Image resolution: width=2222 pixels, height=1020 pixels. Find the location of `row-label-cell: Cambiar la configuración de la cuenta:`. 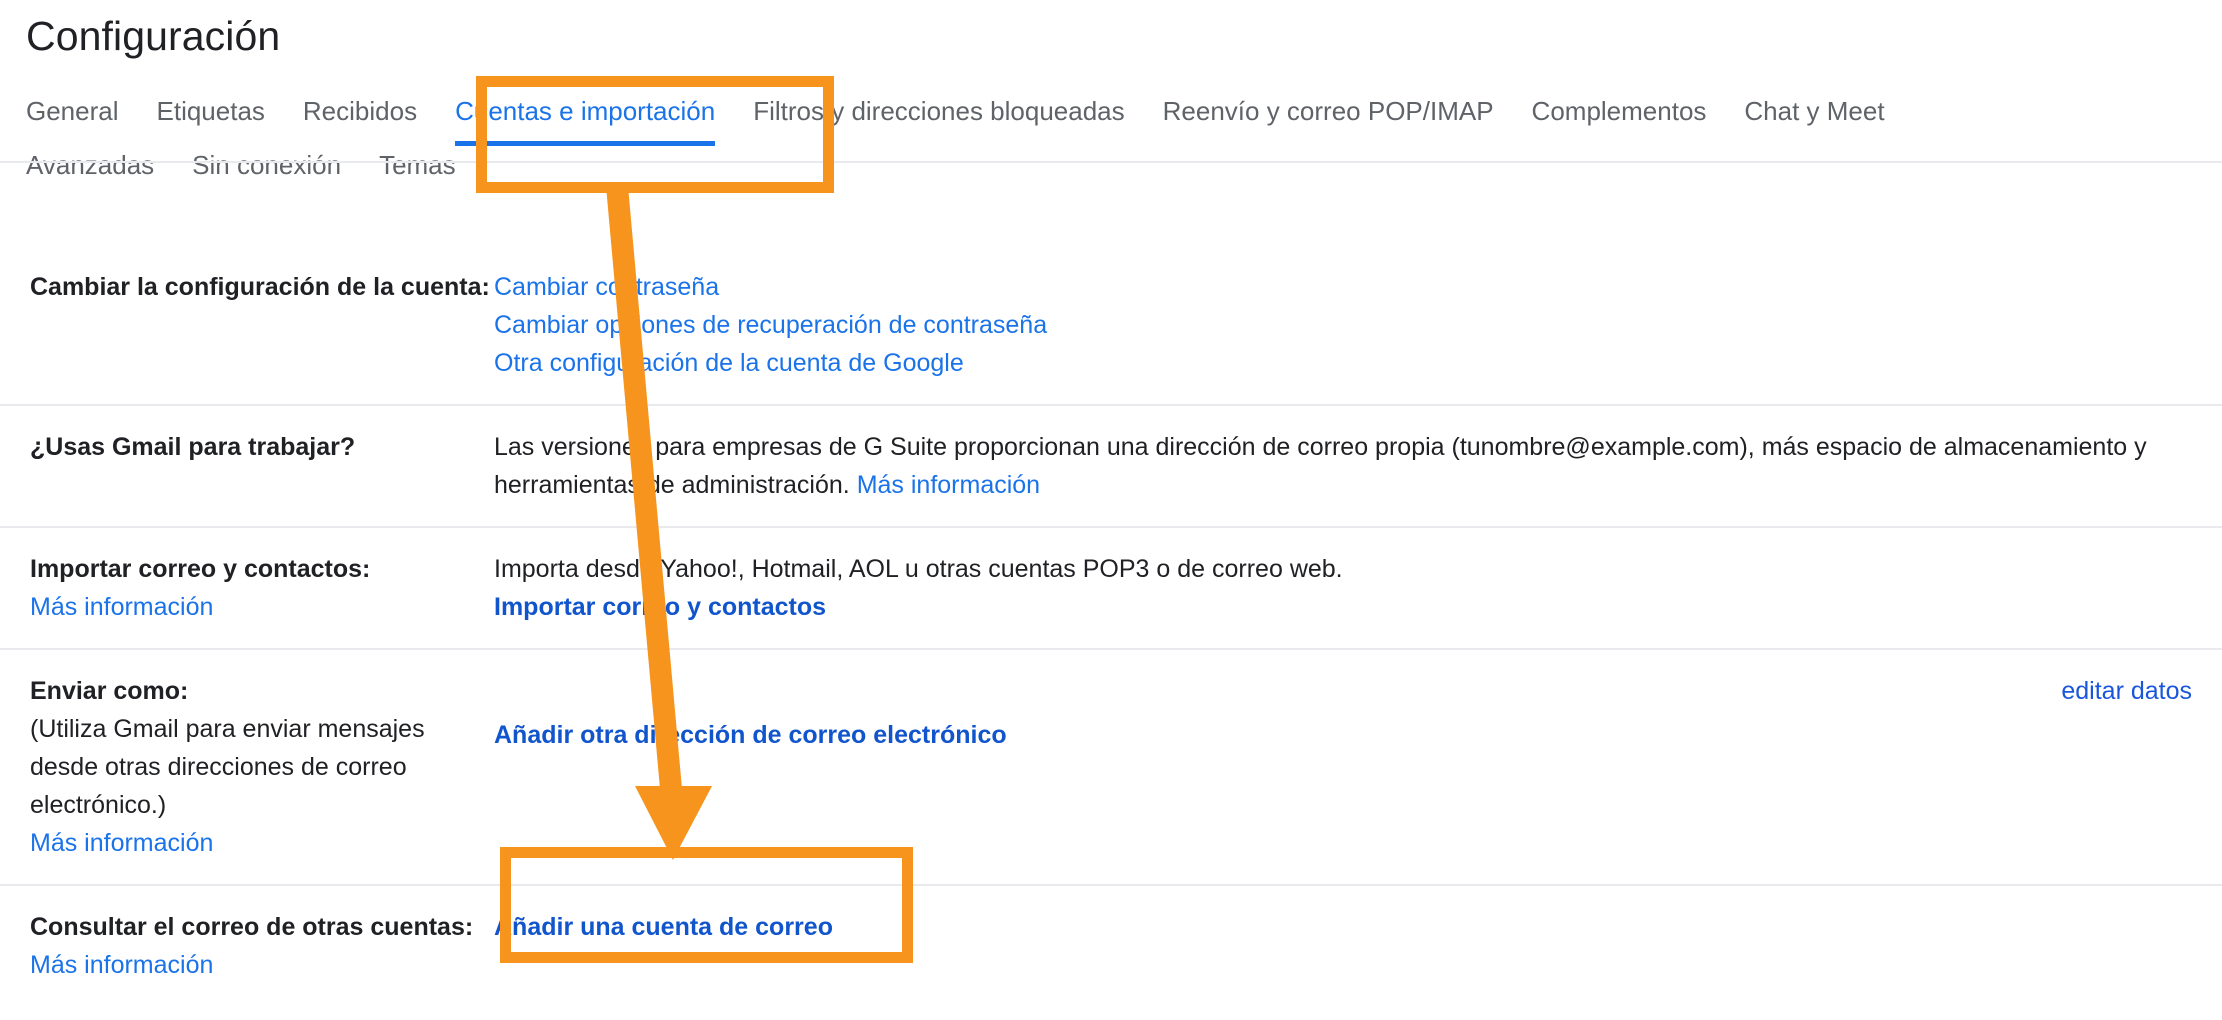

row-label-cell: Cambiar la configuración de la cuenta: is located at coordinates (247, 287).